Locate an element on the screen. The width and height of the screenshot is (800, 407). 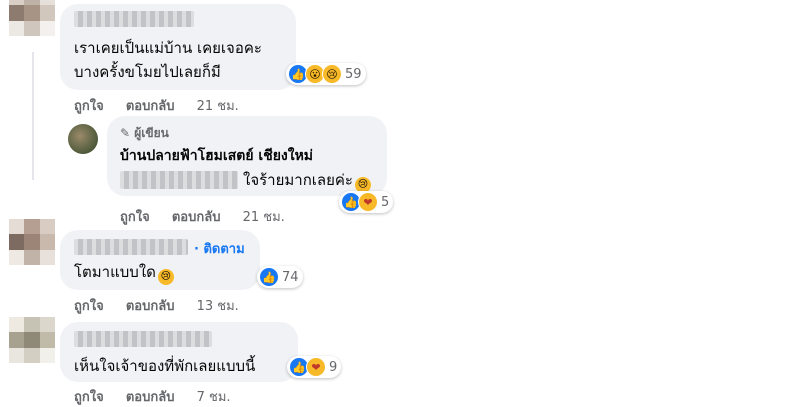
reaction-count: 9 is located at coordinates (333, 367).